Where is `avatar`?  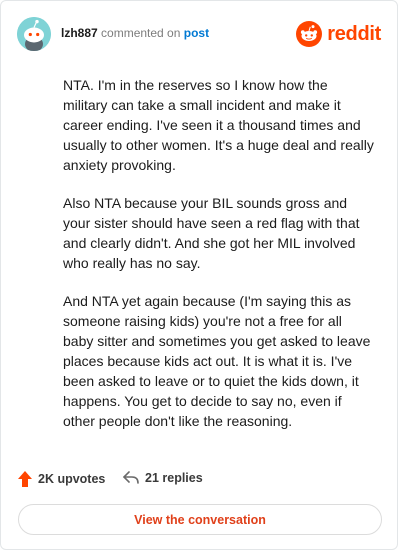 avatar is located at coordinates (34, 34).